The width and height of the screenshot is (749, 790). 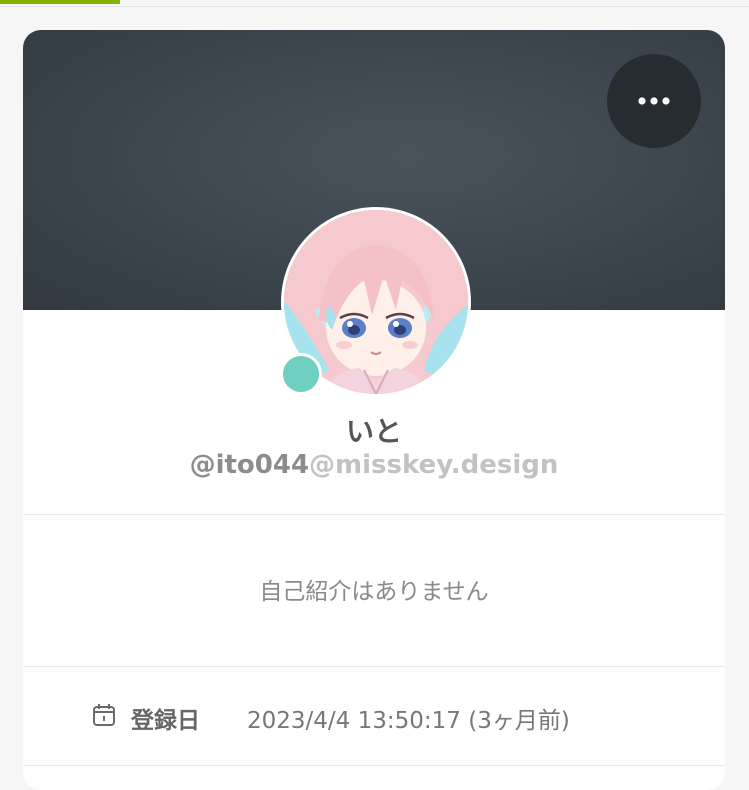 I want to click on handle-username: @ito044, so click(x=249, y=465).